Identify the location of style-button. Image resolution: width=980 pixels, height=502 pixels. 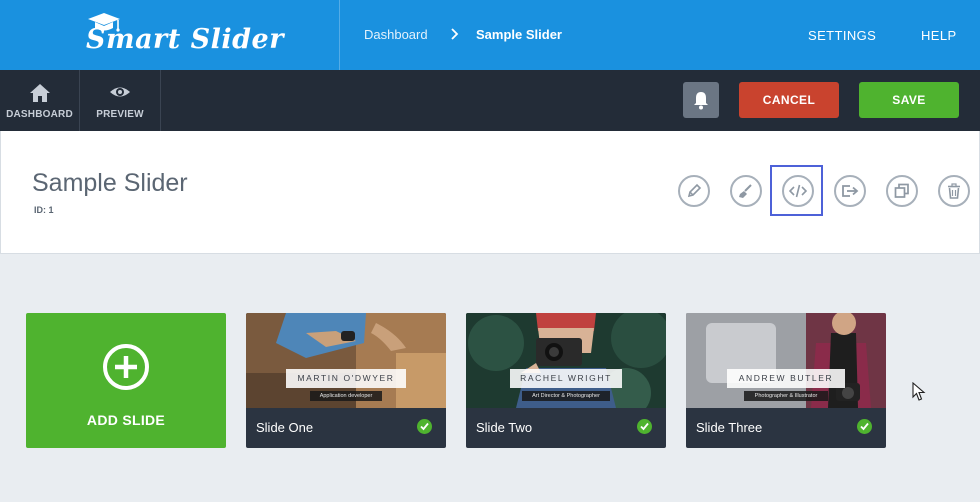
(746, 191).